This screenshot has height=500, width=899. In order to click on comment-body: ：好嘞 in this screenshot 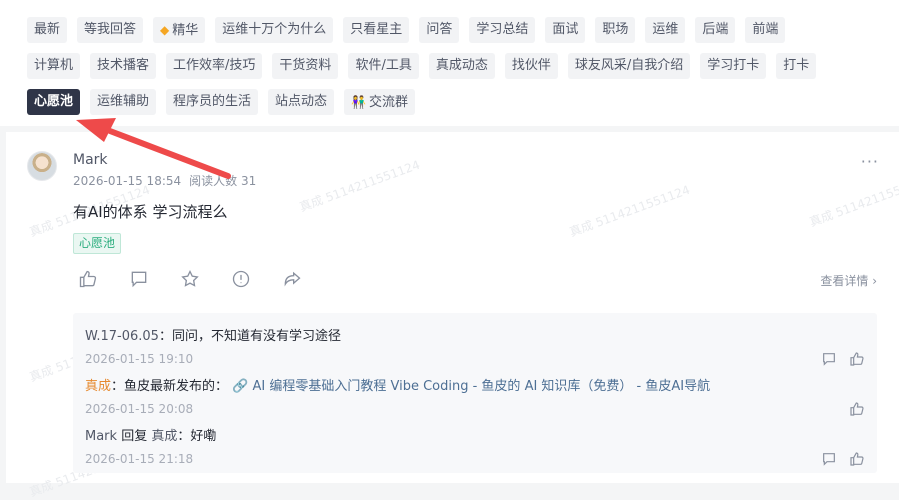, I will do `click(197, 436)`.